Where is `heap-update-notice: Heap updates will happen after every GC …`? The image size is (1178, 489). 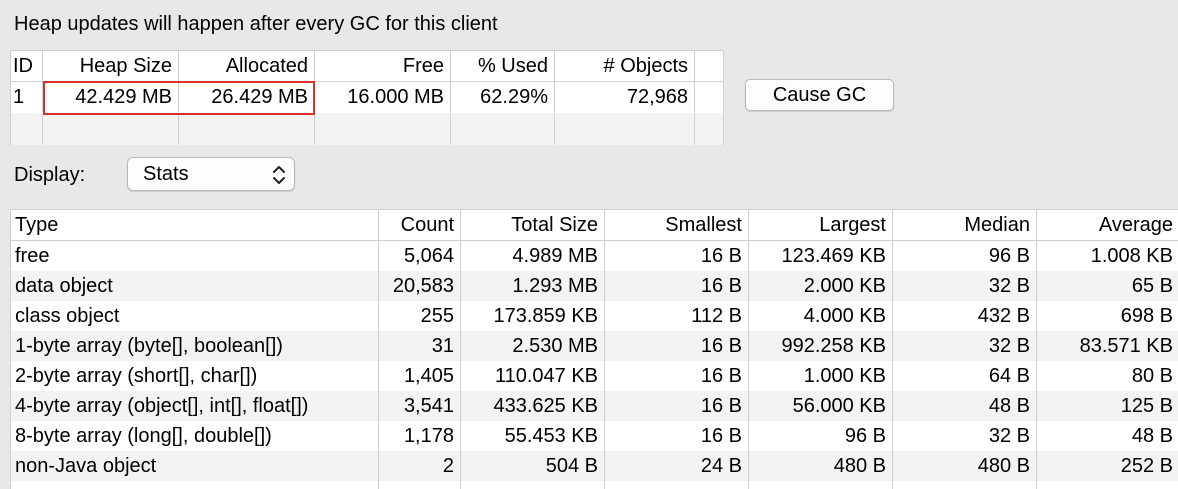
heap-update-notice: Heap updates will happen after every GC … is located at coordinates (256, 24).